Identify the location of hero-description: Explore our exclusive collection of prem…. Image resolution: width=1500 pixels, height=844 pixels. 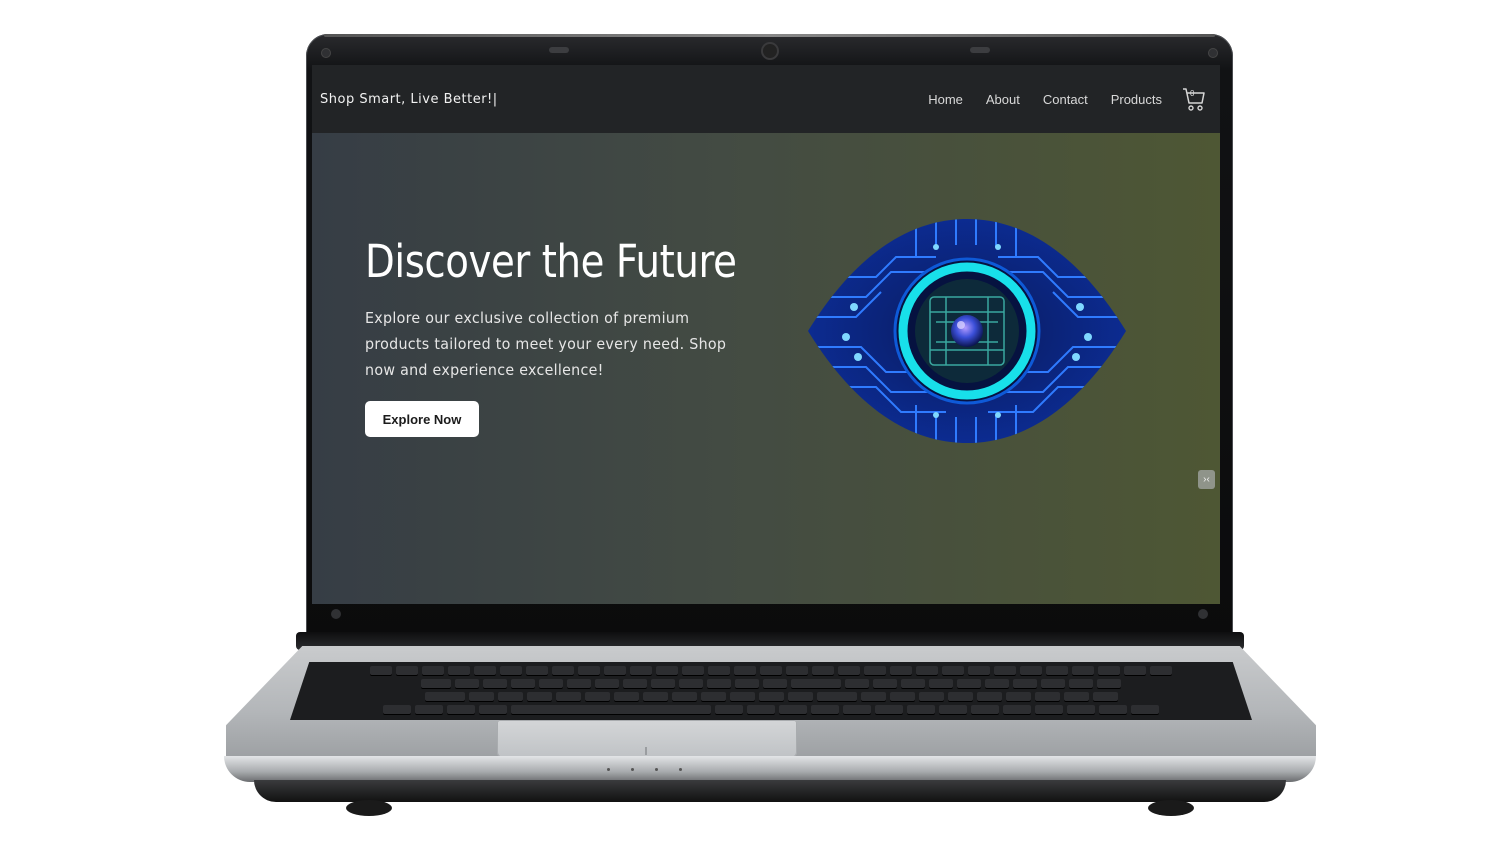
(546, 344).